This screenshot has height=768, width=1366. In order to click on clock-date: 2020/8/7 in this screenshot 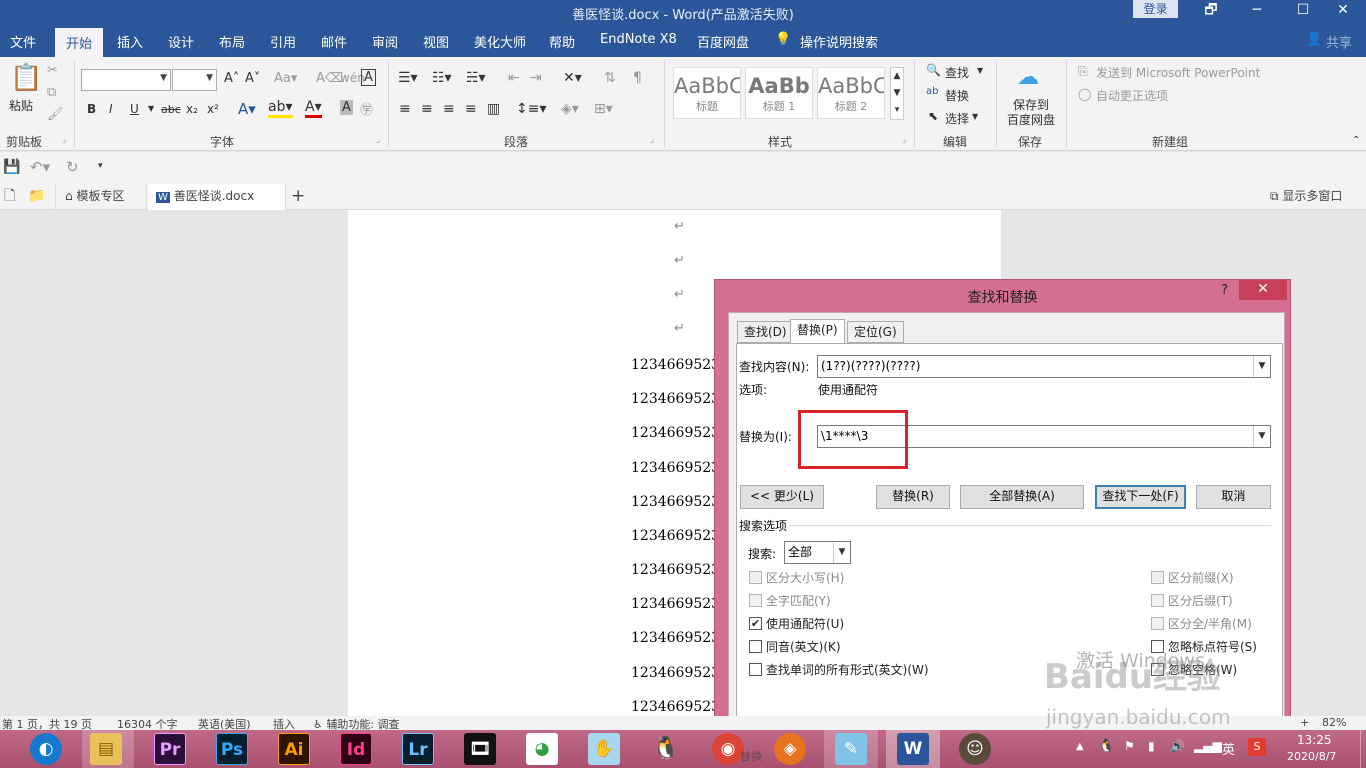, I will do `click(1311, 756)`.